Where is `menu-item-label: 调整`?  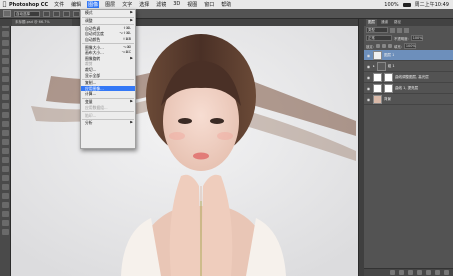
menu-item-label: 调整 is located at coordinates (89, 20).